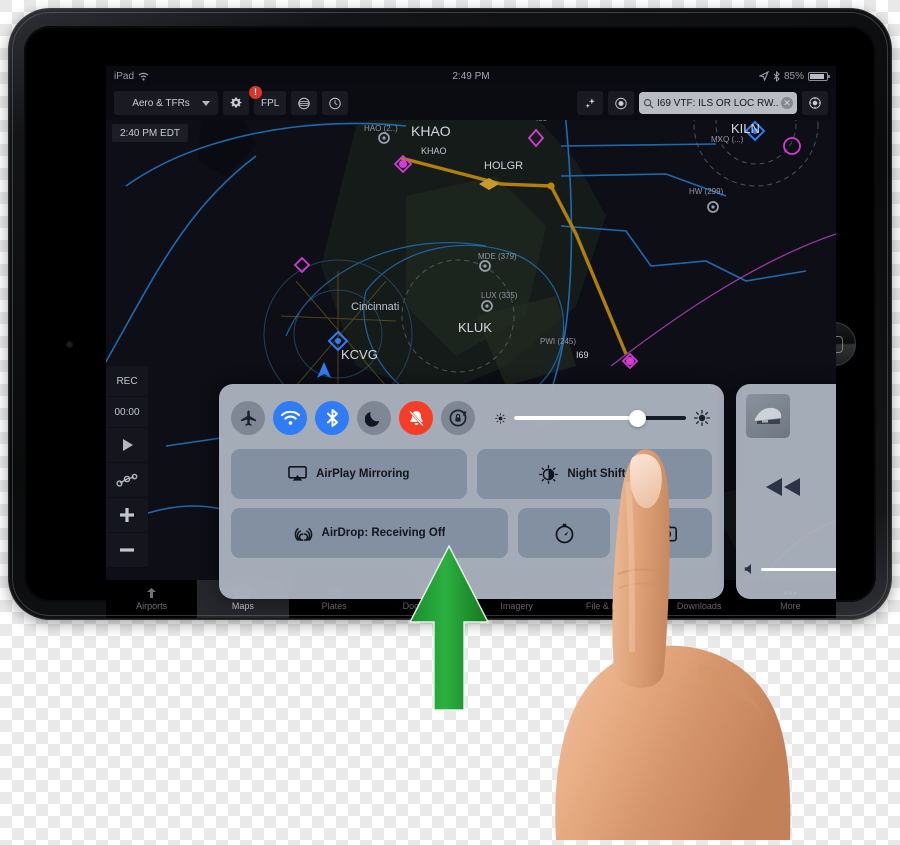 This screenshot has height=845, width=900. What do you see at coordinates (303, 534) in the screenshot?
I see `airdrop-icon` at bounding box center [303, 534].